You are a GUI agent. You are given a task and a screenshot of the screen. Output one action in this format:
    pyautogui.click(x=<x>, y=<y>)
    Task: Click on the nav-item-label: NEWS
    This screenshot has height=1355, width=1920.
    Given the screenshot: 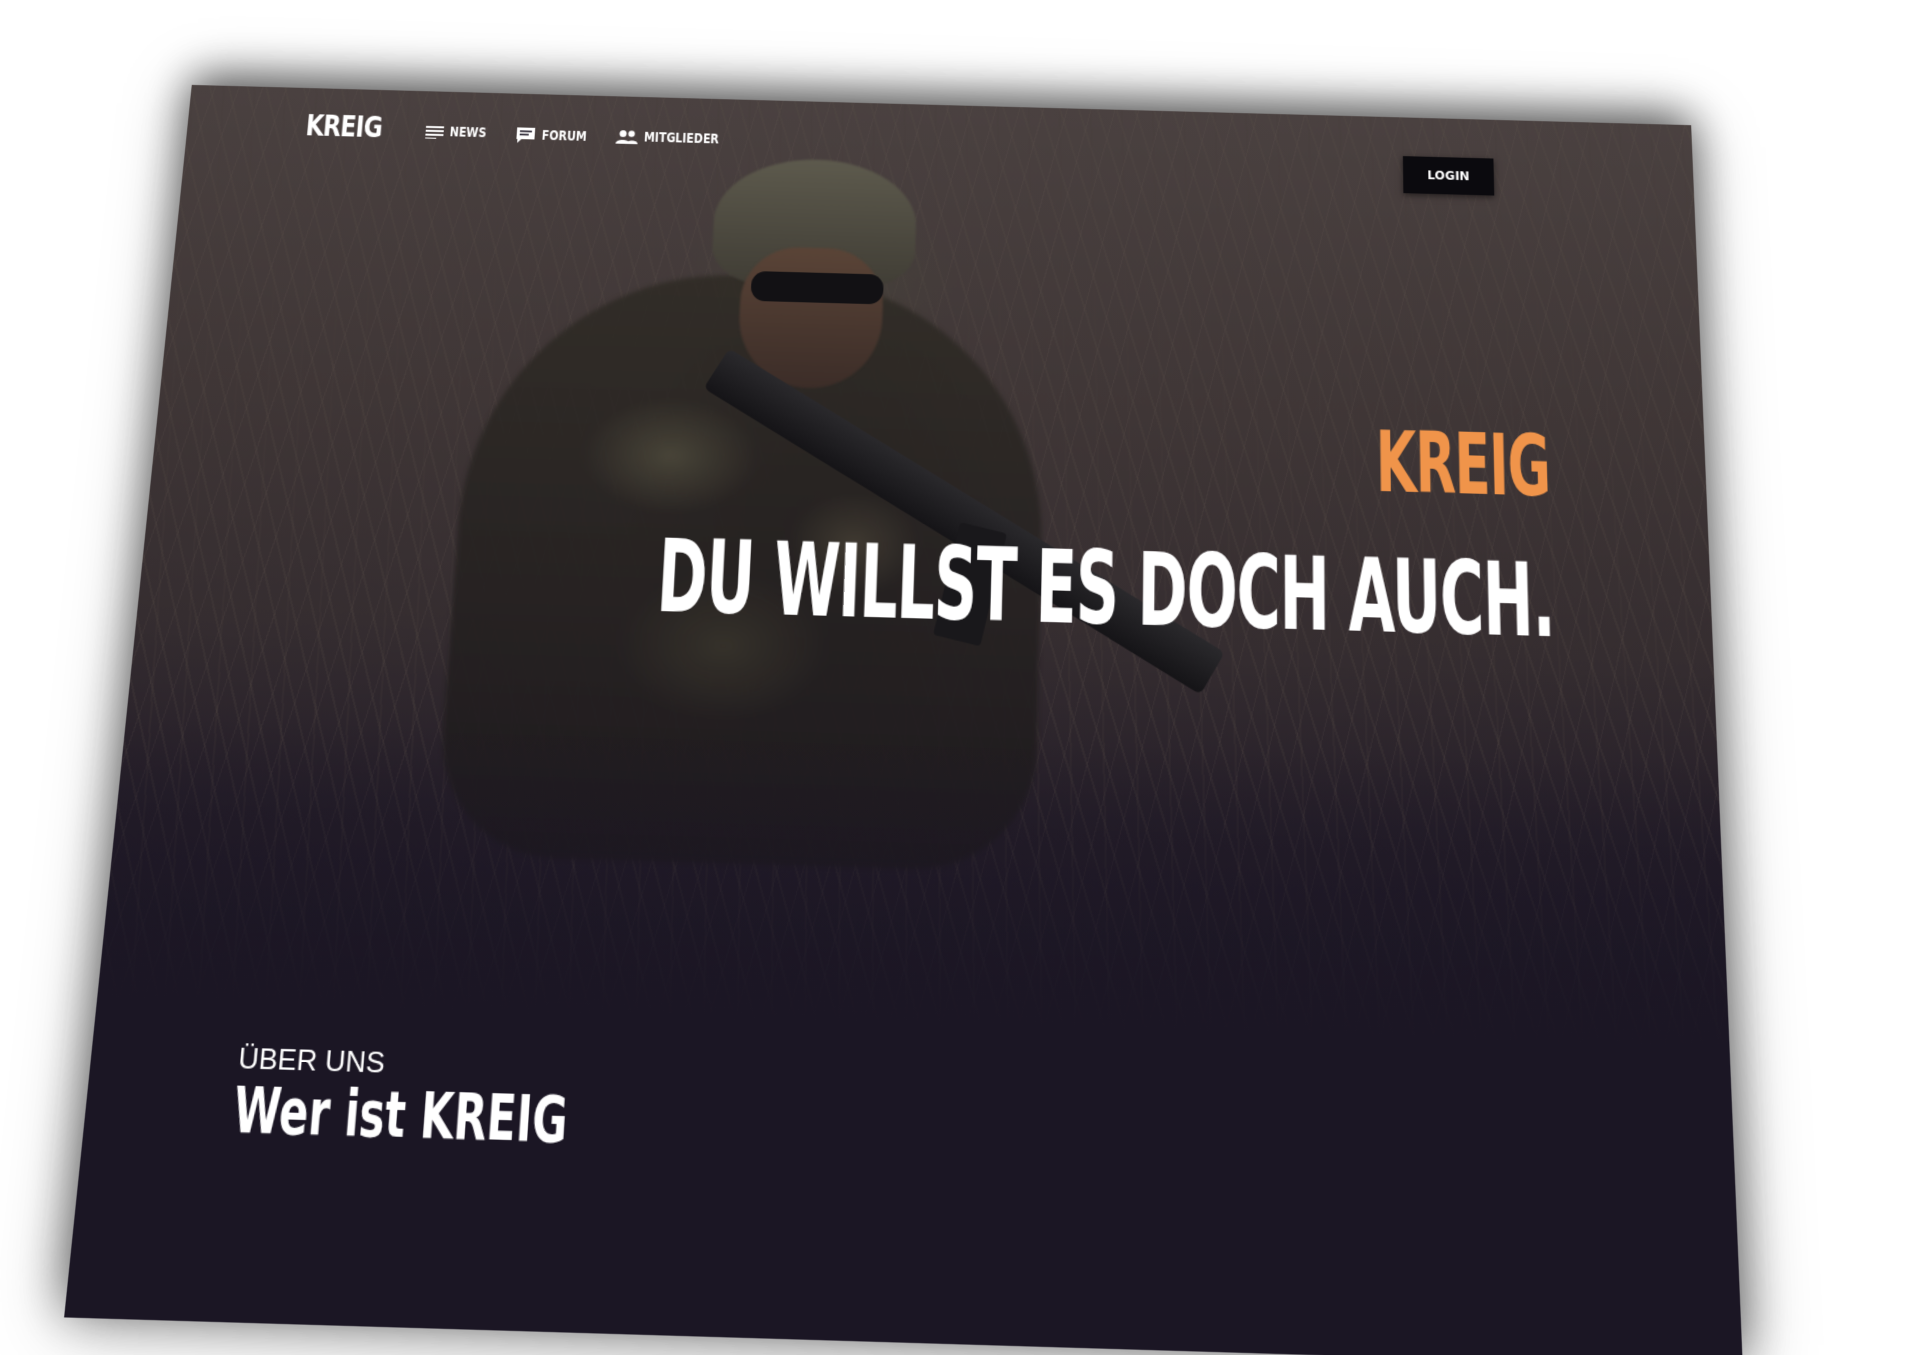 What is the action you would take?
    pyautogui.click(x=468, y=133)
    